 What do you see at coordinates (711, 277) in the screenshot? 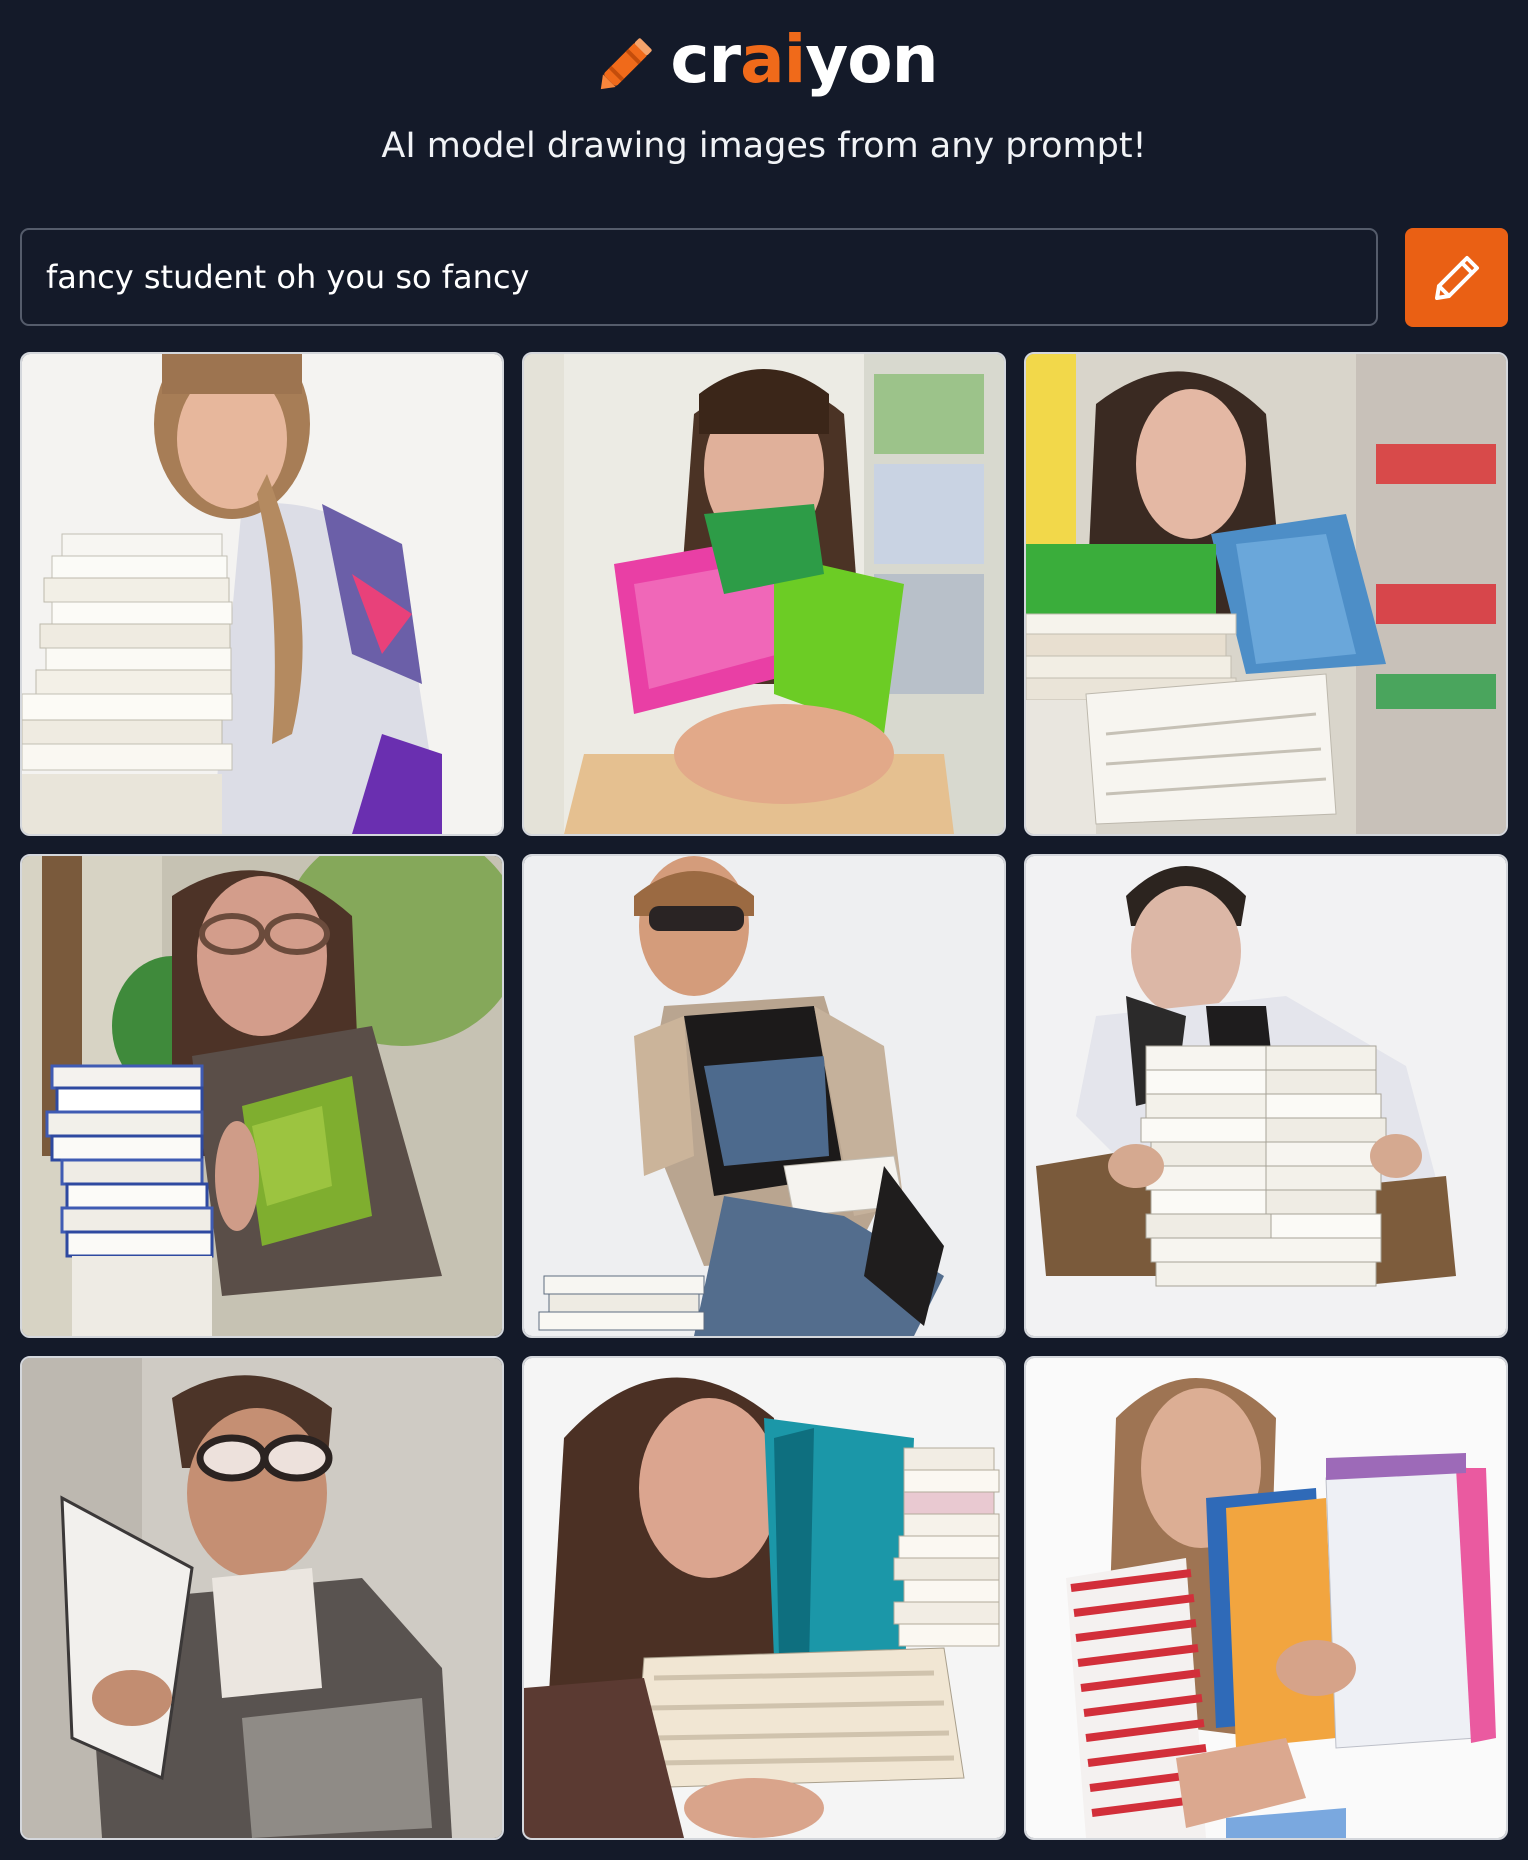
I see `prompt-input` at bounding box center [711, 277].